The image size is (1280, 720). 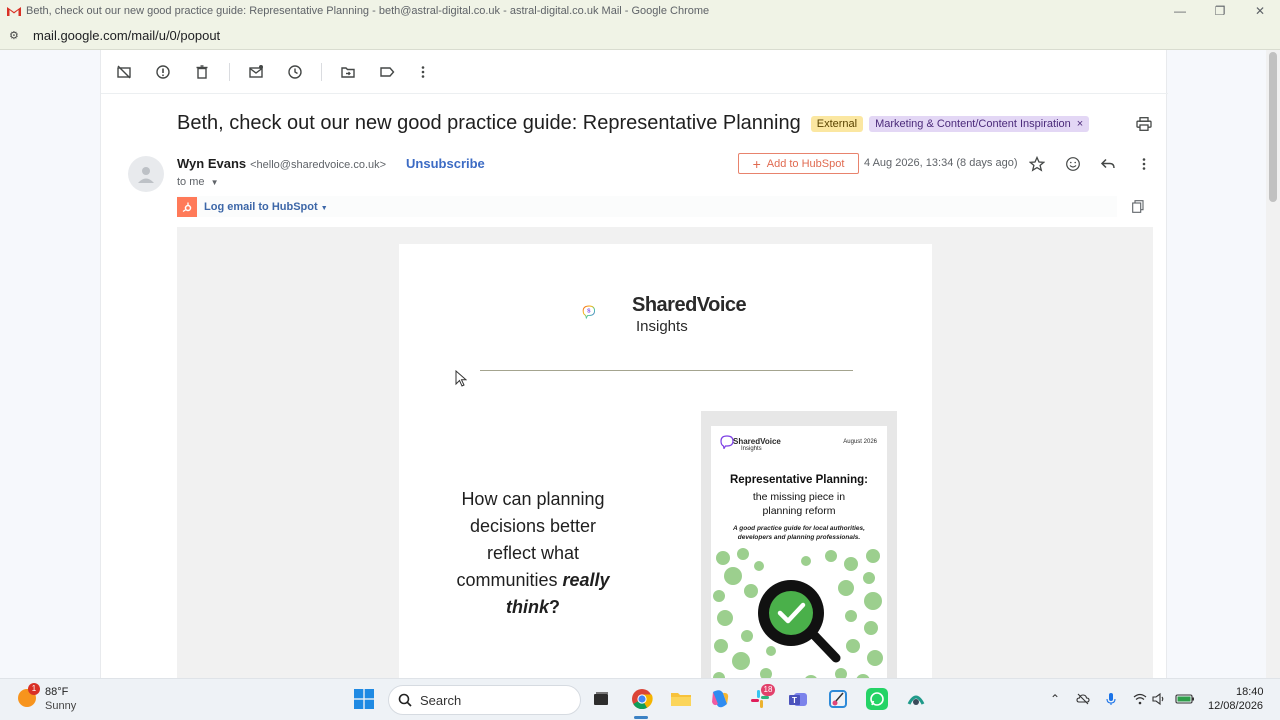 I want to click on cover-subtitle-line: planning reform, so click(x=799, y=511).